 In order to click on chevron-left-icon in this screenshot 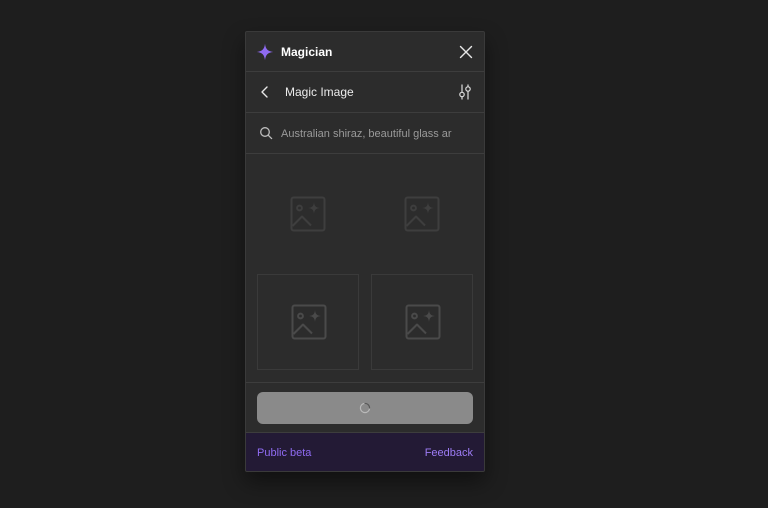, I will do `click(265, 92)`.